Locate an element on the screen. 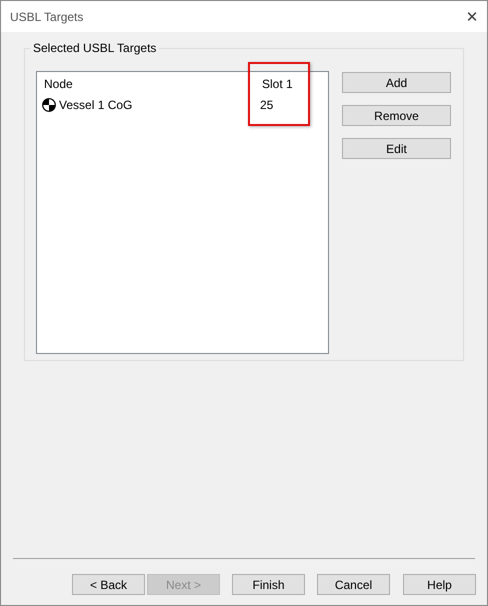 The height and width of the screenshot is (606, 488). window-title: USBL Targets is located at coordinates (47, 17).